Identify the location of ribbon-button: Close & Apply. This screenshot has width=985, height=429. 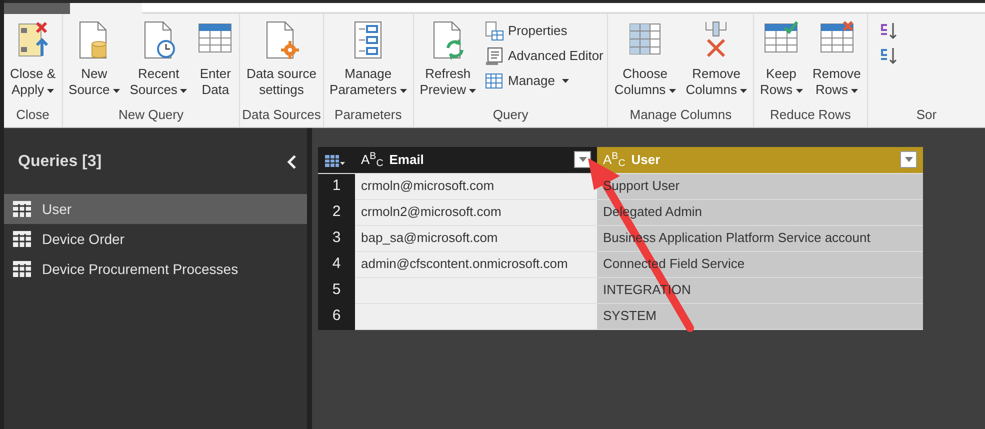
(33, 61).